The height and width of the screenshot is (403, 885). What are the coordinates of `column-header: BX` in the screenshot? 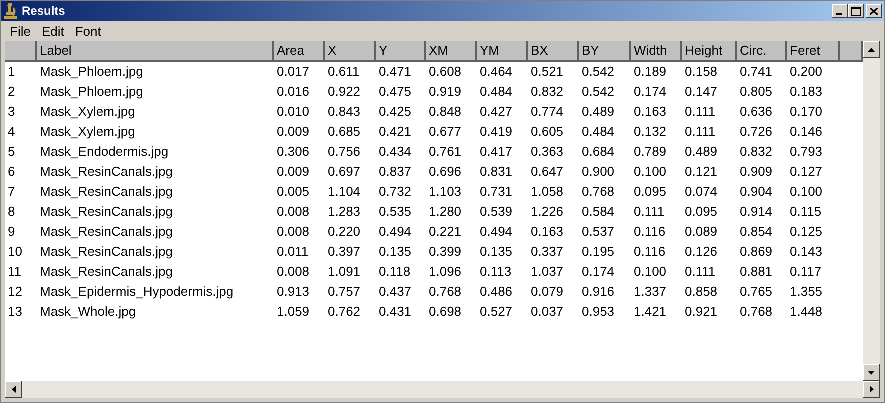 It's located at (553, 51).